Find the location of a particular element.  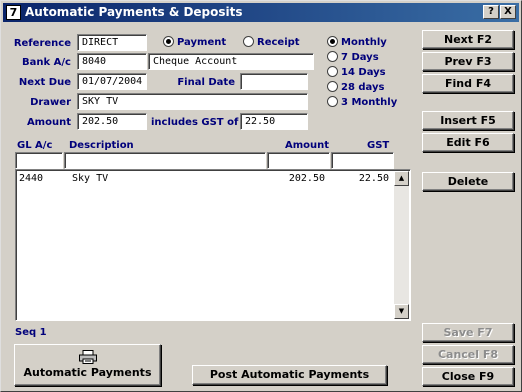

payment-radio-dot is located at coordinates (168, 41).